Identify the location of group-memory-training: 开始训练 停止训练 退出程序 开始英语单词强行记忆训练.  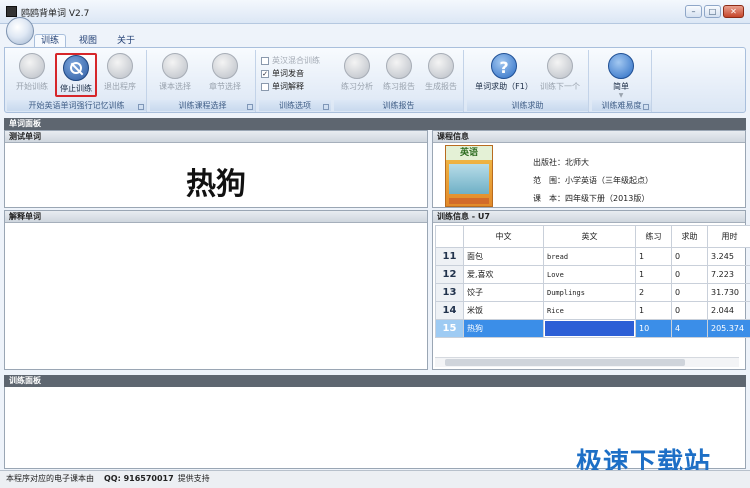
(77, 81).